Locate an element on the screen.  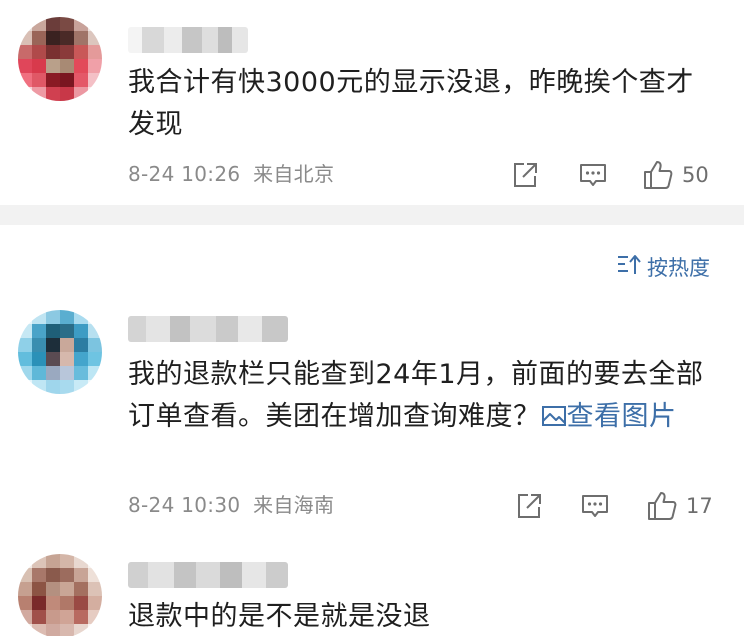
like-count: 50 is located at coordinates (695, 175).